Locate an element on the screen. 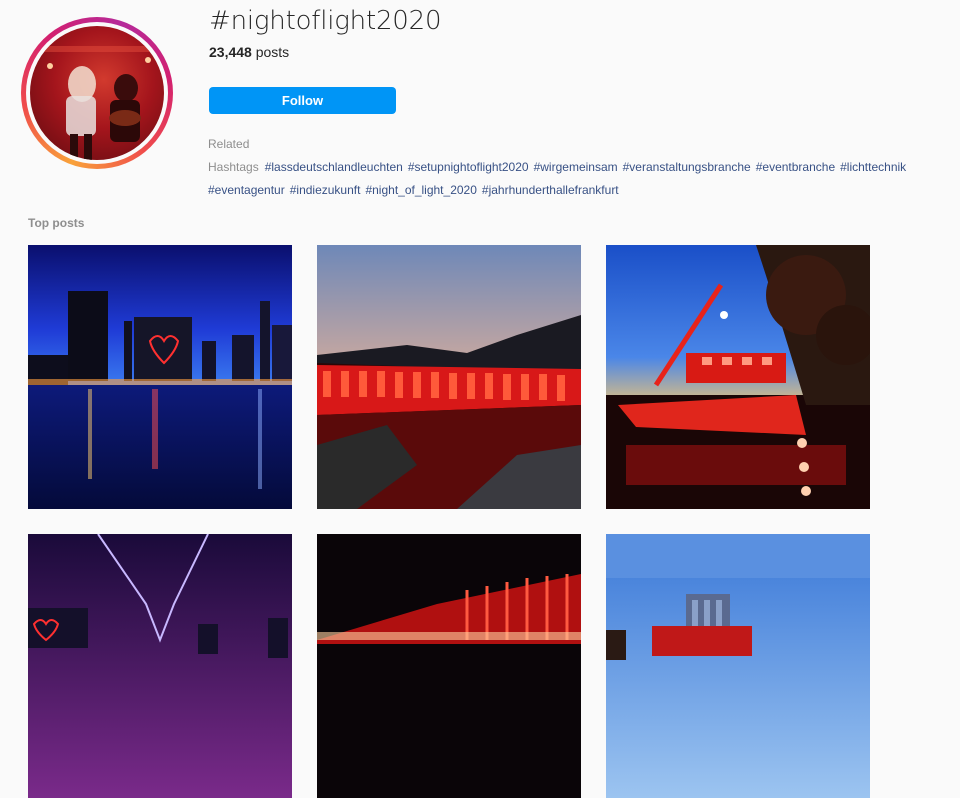 The image size is (960, 798). red-lit-dam-photo-icon is located at coordinates (449, 377).